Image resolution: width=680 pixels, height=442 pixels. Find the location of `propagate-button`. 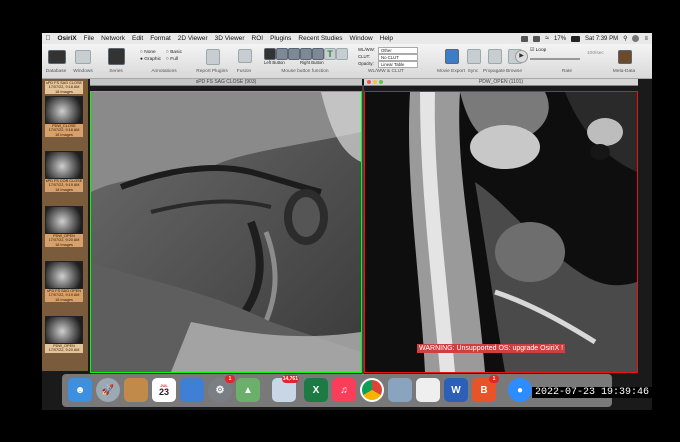

propagate-button is located at coordinates (495, 56).